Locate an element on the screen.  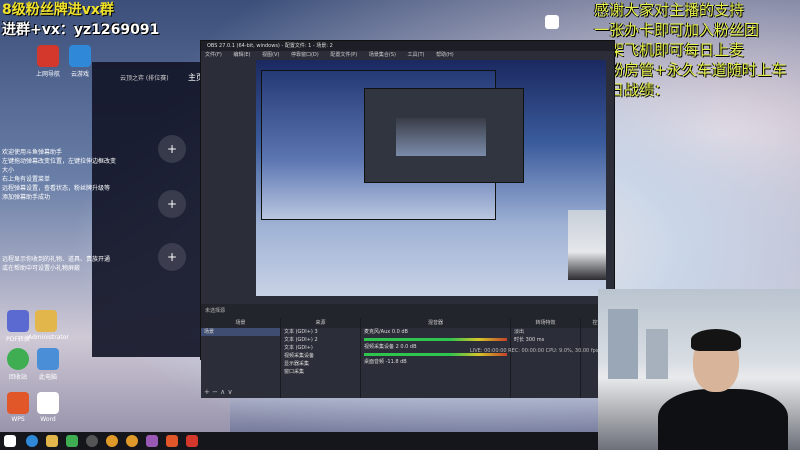
douyu-icon is located at coordinates (172, 441).